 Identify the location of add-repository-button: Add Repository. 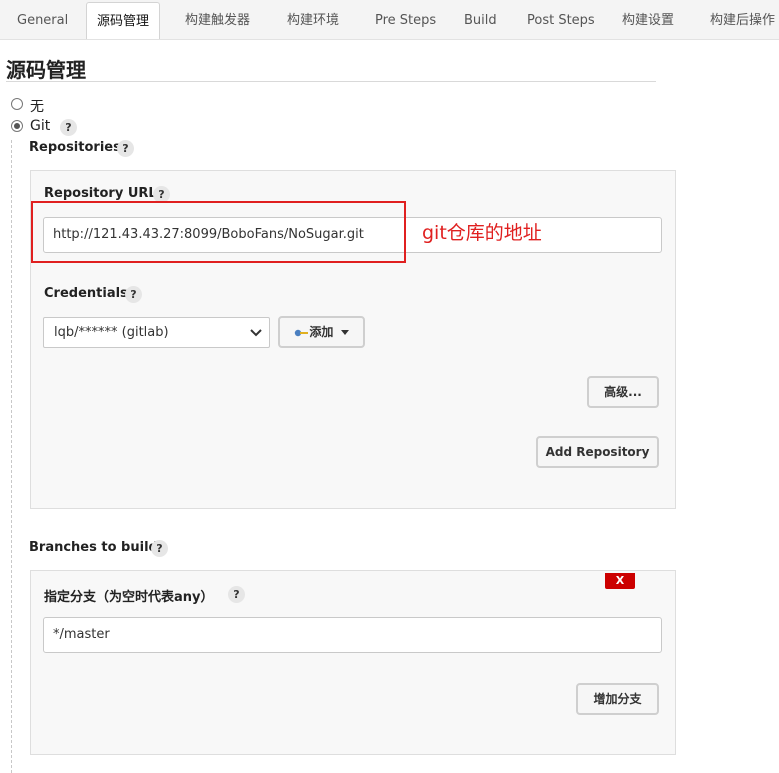
(597, 452).